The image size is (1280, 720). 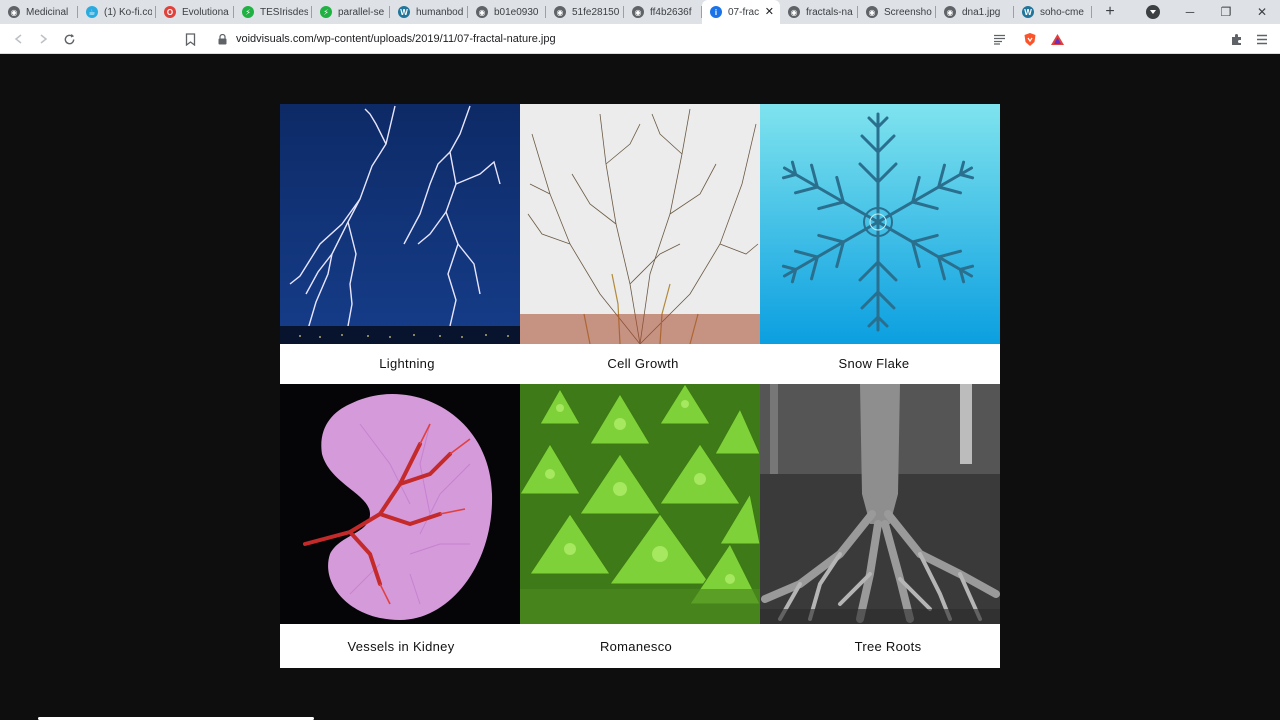 I want to click on reload-icon, so click(x=69, y=39).